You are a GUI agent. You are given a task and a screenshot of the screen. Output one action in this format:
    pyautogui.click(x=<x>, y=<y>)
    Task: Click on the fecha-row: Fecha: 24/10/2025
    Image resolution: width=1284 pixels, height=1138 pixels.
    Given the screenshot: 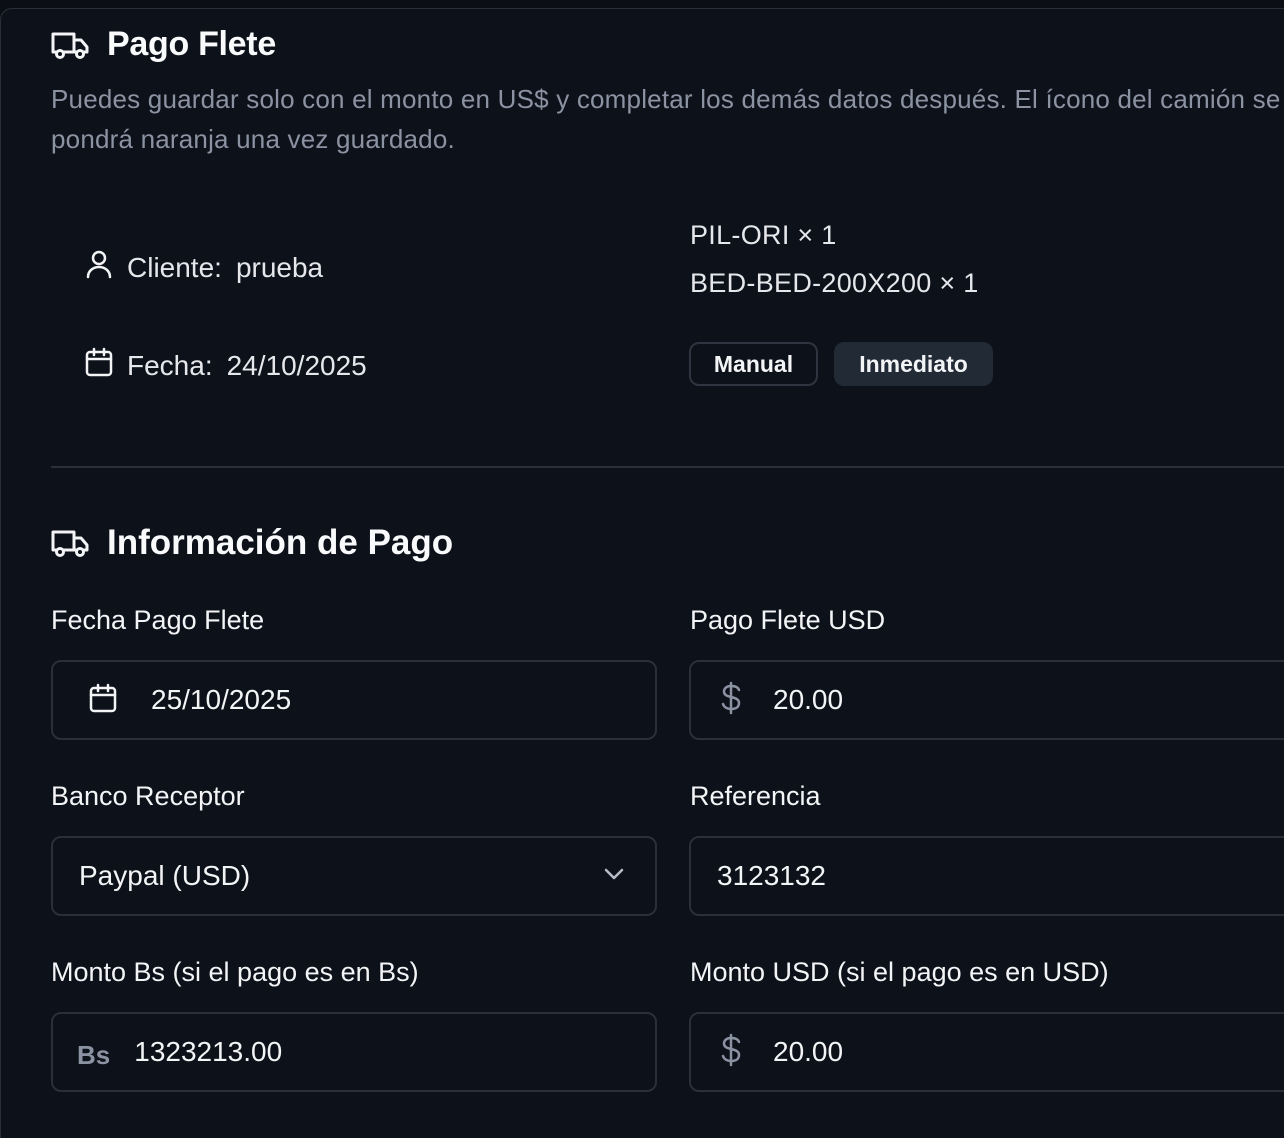 What is the action you would take?
    pyautogui.click(x=226, y=365)
    